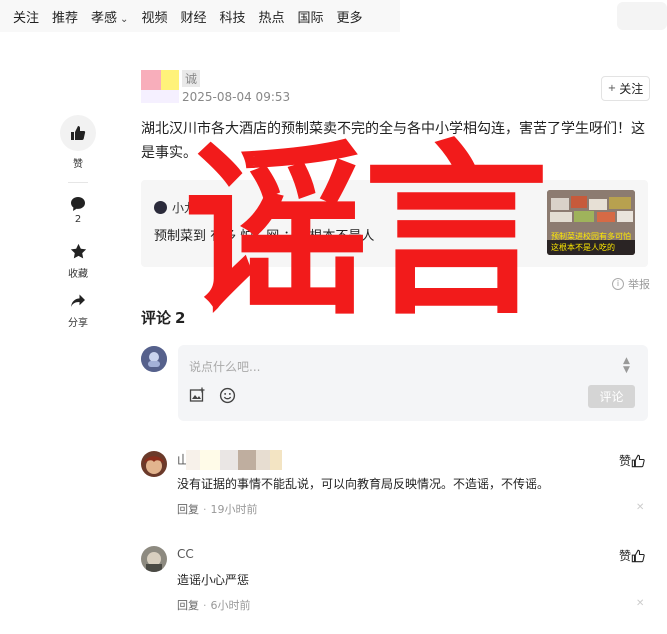  What do you see at coordinates (26, 16) in the screenshot?
I see `nav-tab-follow: 关注` at bounding box center [26, 16].